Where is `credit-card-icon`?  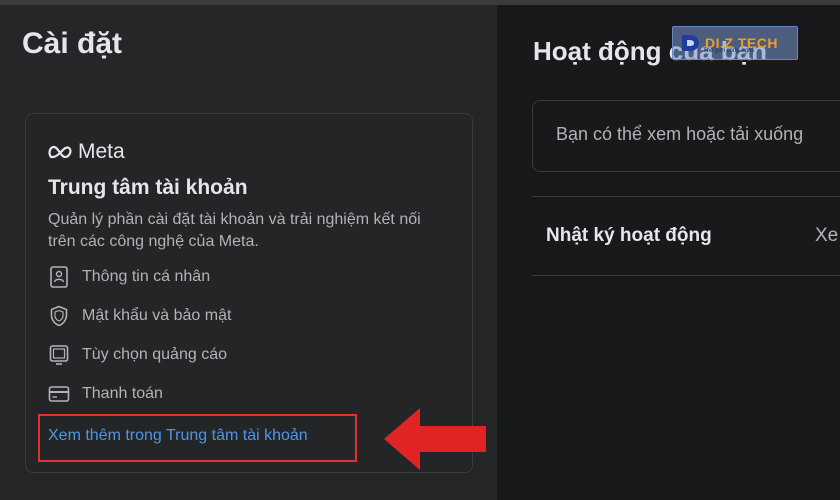 credit-card-icon is located at coordinates (59, 394).